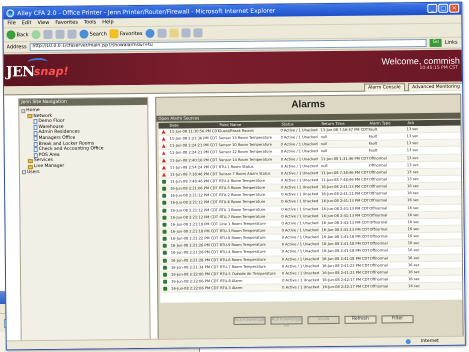  Describe the element at coordinates (323, 320) in the screenshot. I see `show-button: Show` at that location.